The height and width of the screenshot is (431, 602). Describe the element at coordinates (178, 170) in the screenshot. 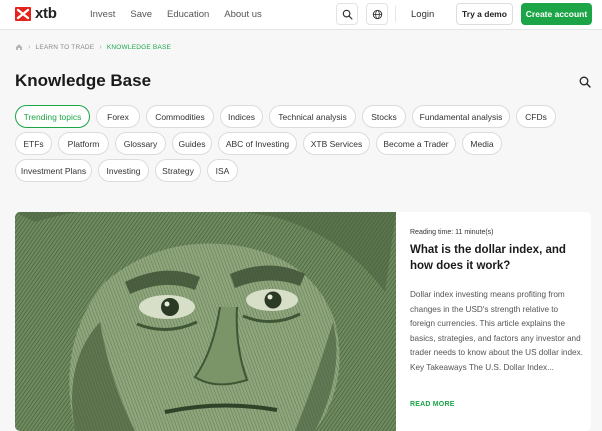

I see `topic-strategy: Strategy` at that location.